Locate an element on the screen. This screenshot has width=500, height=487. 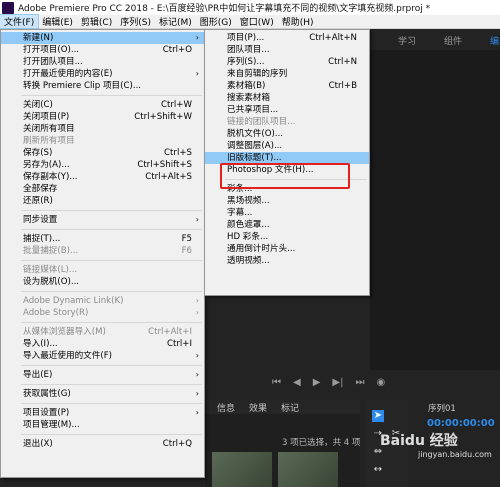
file-menu-item-16: 同步设置 › is located at coordinates (102, 220).